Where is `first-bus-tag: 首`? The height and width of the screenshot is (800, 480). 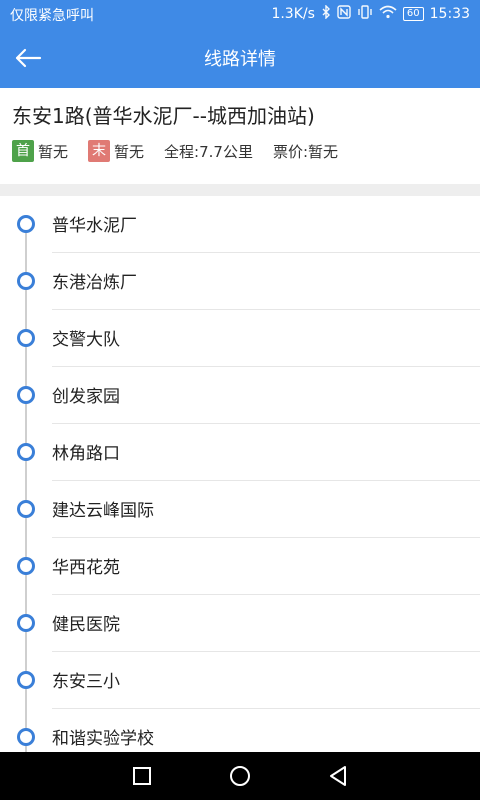 first-bus-tag: 首 is located at coordinates (23, 151).